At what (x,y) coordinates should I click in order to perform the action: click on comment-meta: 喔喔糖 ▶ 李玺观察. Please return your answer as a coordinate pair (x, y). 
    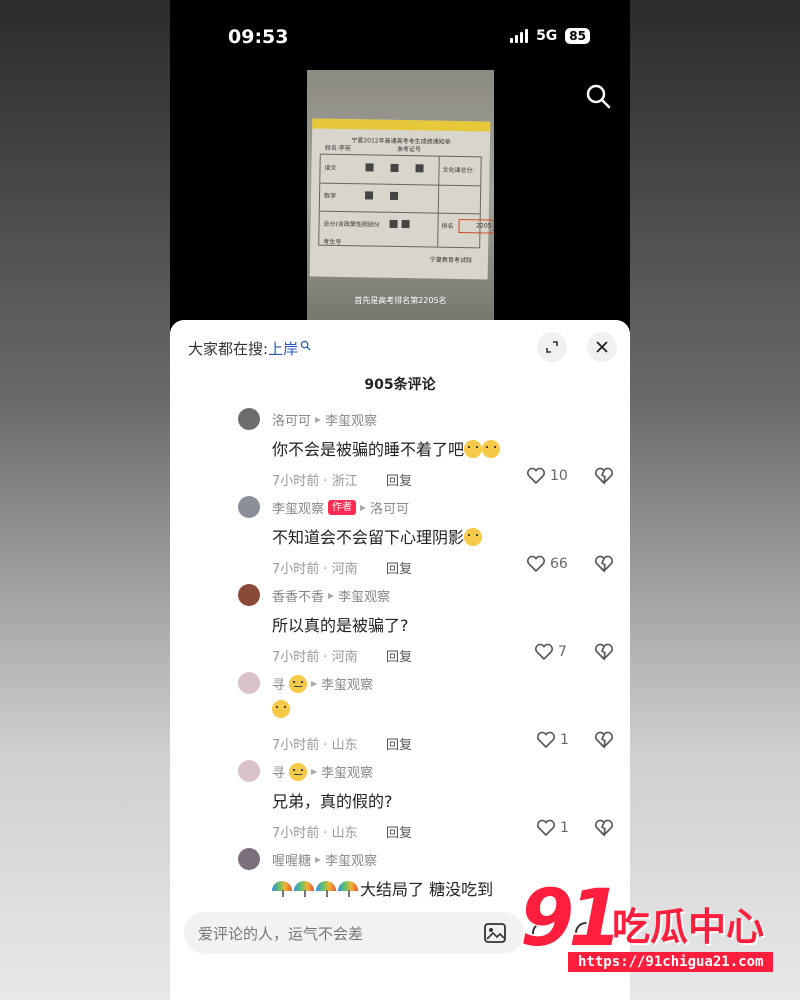
    Looking at the image, I should click on (324, 859).